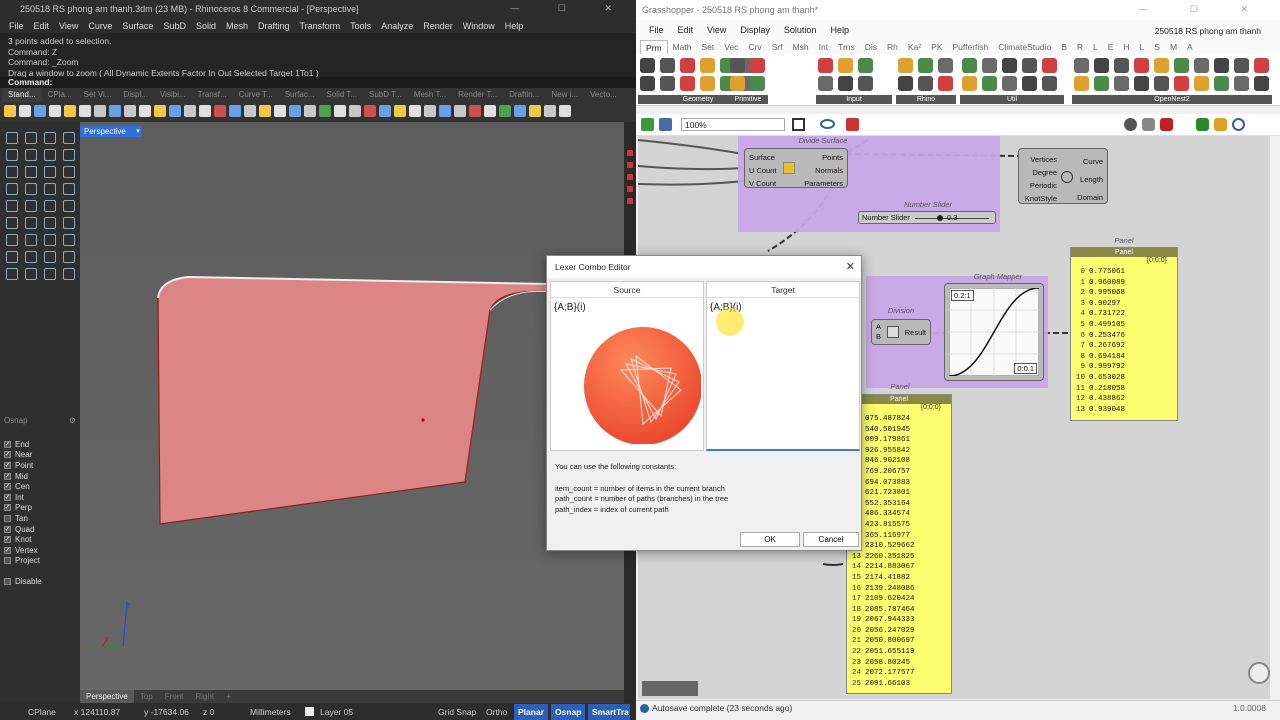  What do you see at coordinates (40, 561) in the screenshot?
I see `osnap-item-project: Project` at bounding box center [40, 561].